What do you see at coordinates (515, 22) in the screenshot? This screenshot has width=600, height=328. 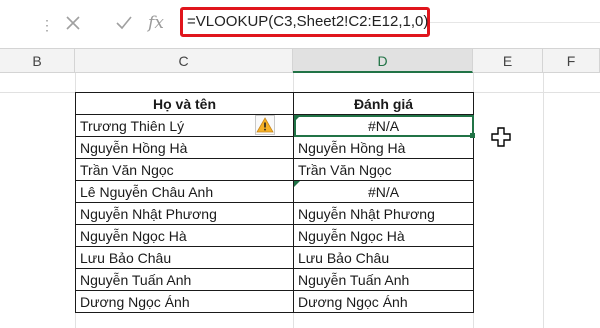 I see `formula-bar-divider` at bounding box center [515, 22].